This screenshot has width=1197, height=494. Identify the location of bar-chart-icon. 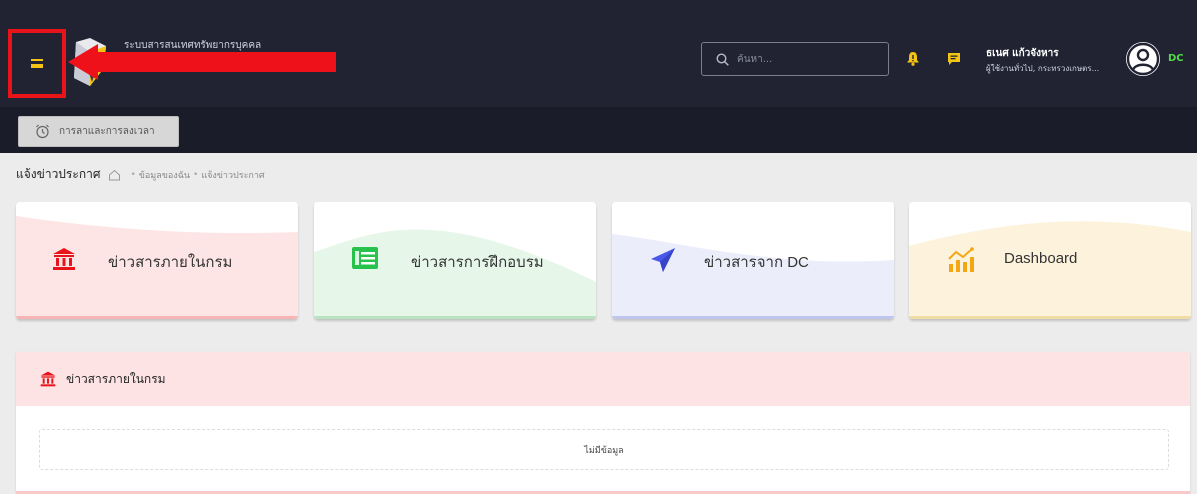
(961, 259).